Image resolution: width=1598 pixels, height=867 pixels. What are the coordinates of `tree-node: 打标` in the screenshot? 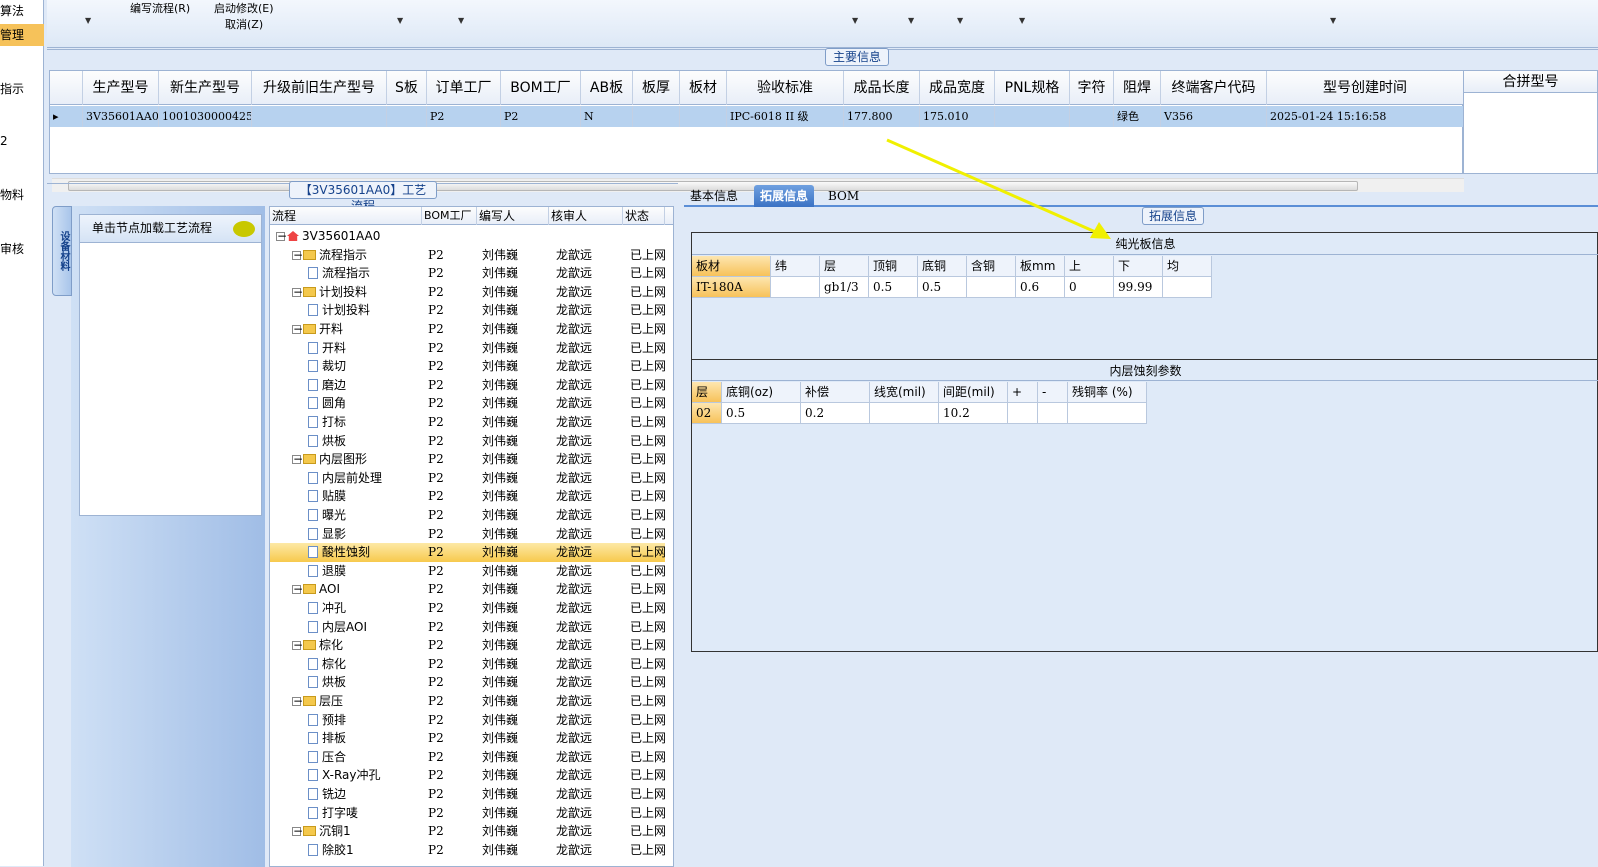 It's located at (327, 422).